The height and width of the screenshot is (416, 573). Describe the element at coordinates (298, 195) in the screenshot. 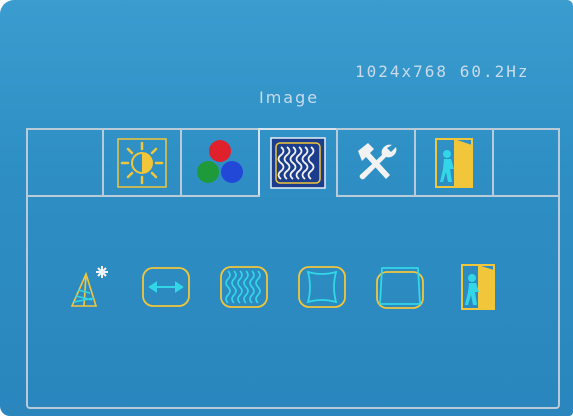

I see `active-tab-connector` at that location.